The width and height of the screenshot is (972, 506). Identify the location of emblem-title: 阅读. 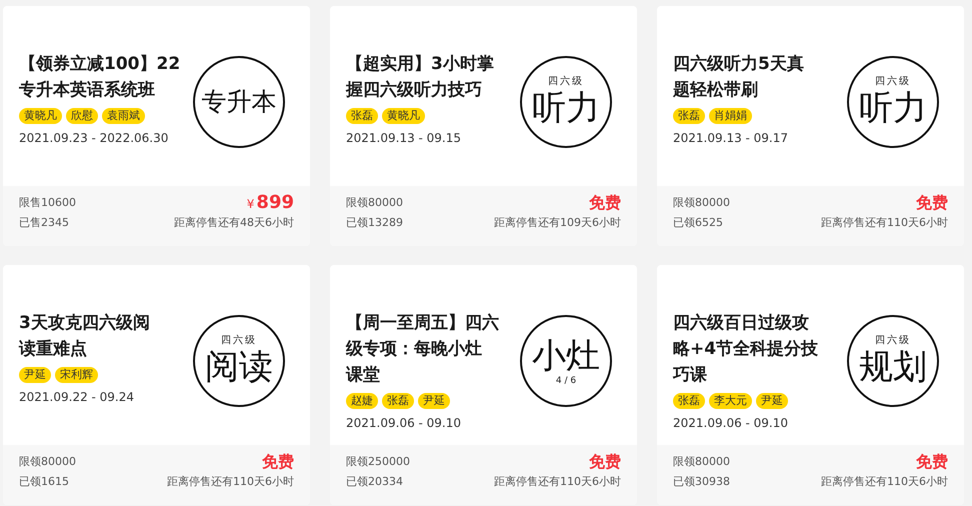
(239, 367).